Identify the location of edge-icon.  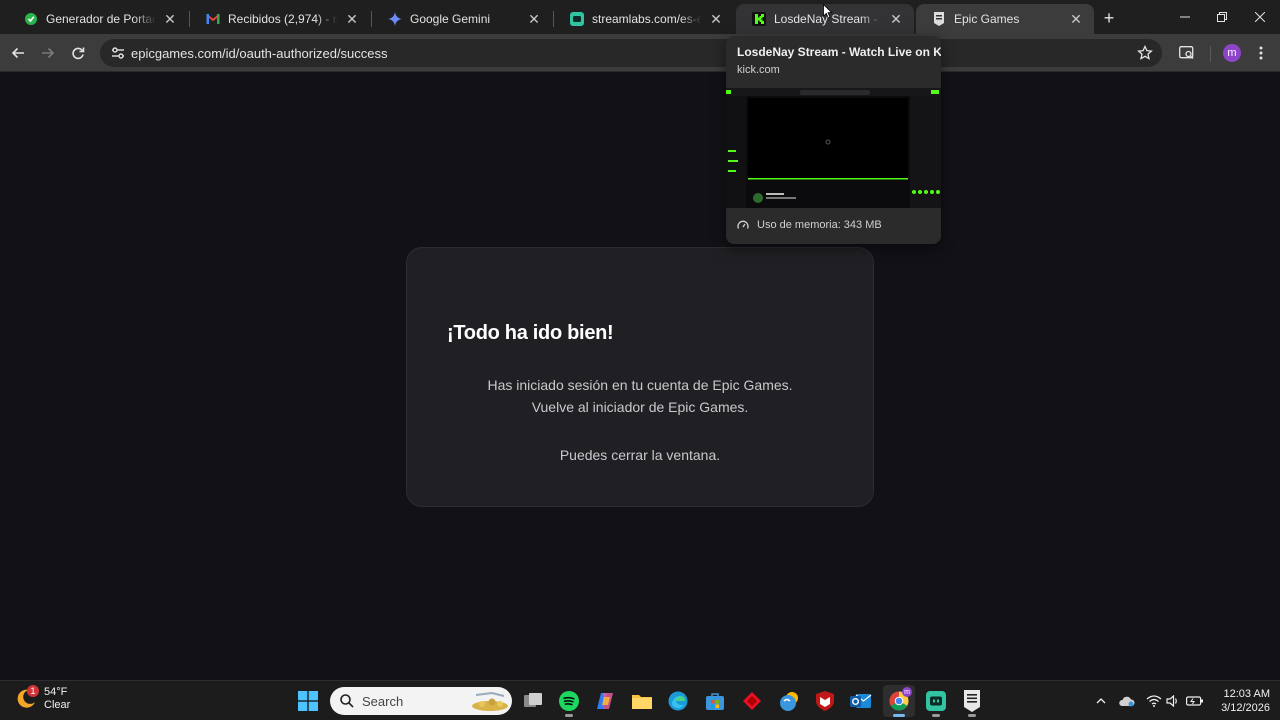
(678, 701).